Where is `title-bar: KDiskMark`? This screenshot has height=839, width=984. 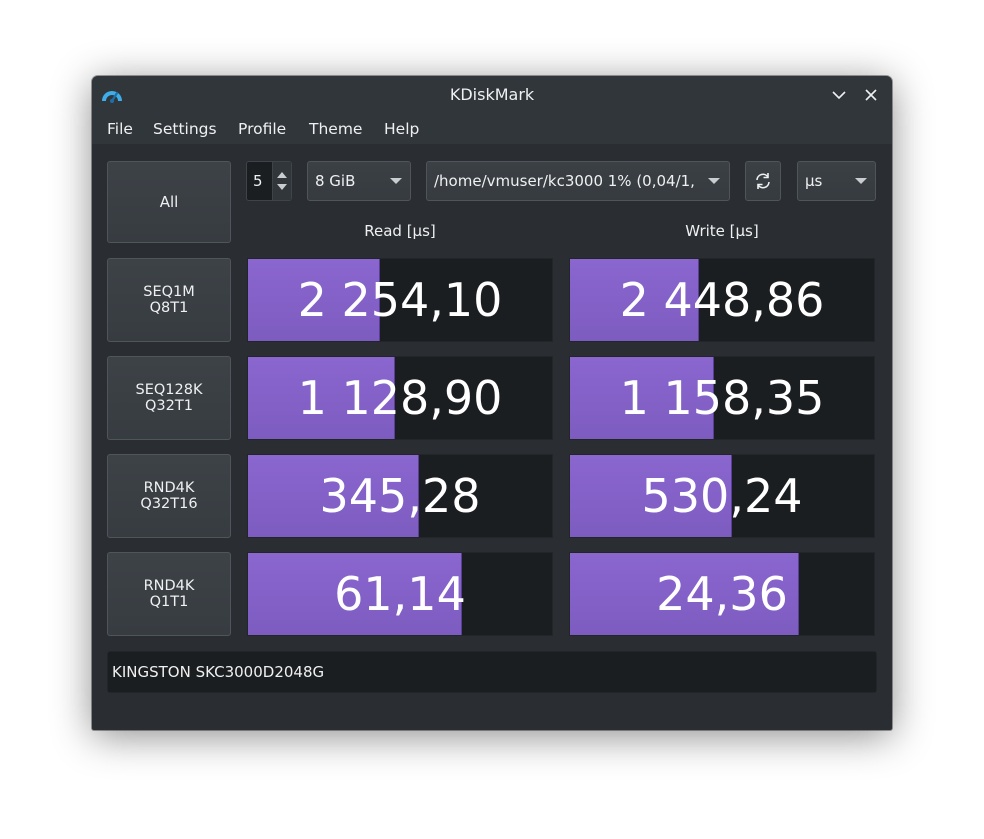 title-bar: KDiskMark is located at coordinates (492, 95).